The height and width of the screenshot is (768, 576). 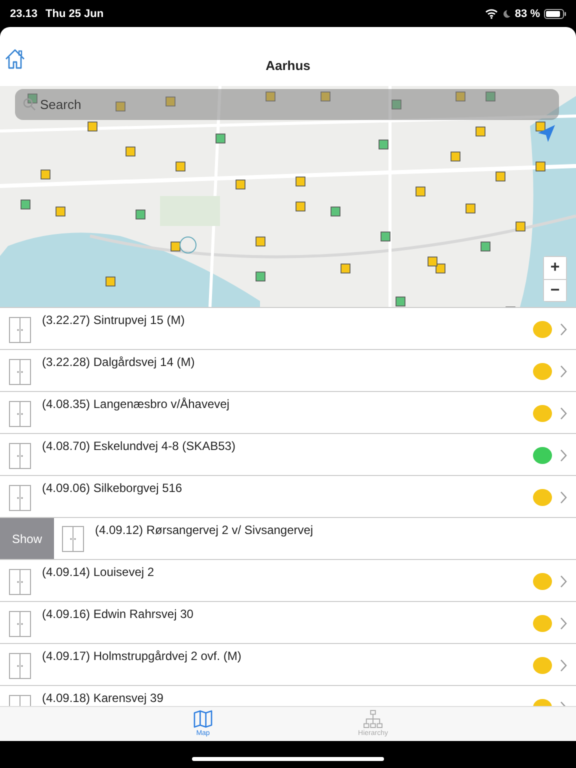 I want to click on row-label: (3.22.27) Sintrupvej 15 (M), so click(x=113, y=320).